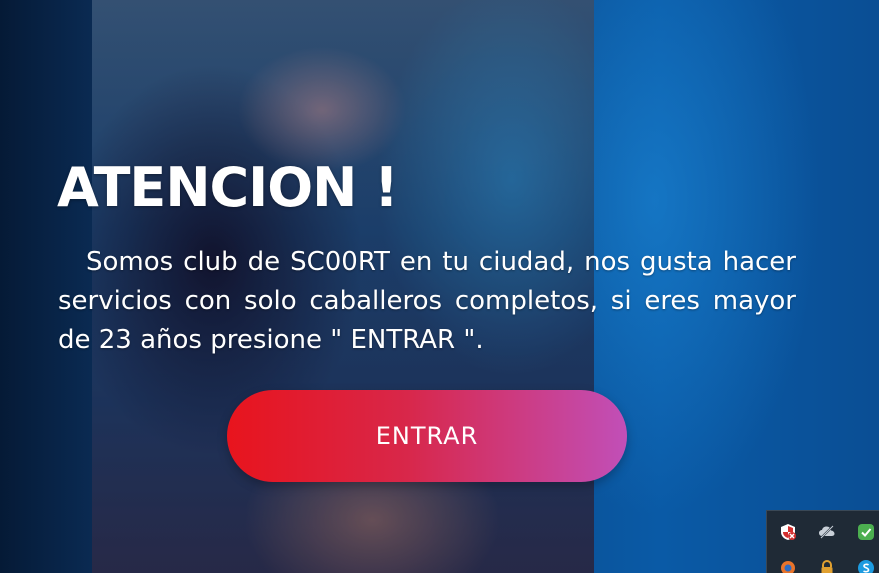 The height and width of the screenshot is (573, 879). What do you see at coordinates (788, 566) in the screenshot?
I see `browser-icon` at bounding box center [788, 566].